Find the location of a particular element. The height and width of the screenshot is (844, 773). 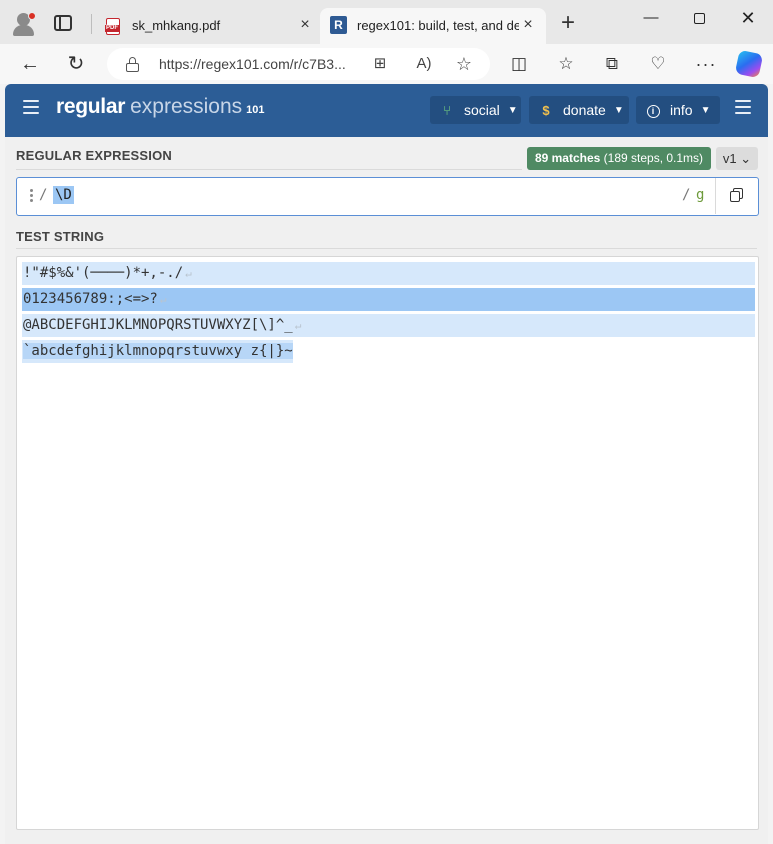

menu-icon is located at coordinates (31, 107).